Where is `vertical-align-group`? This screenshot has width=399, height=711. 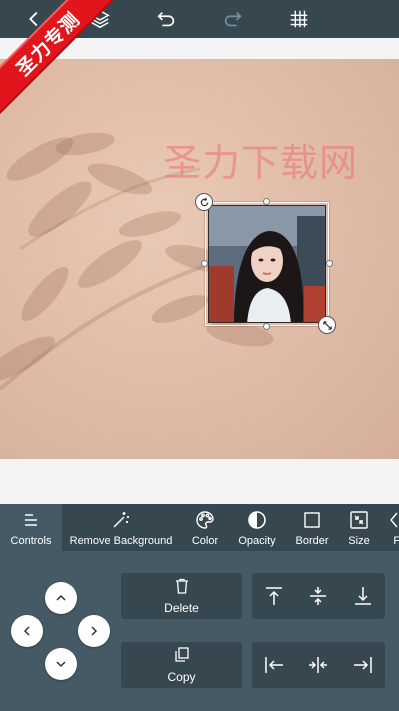
vertical-align-group is located at coordinates (318, 596).